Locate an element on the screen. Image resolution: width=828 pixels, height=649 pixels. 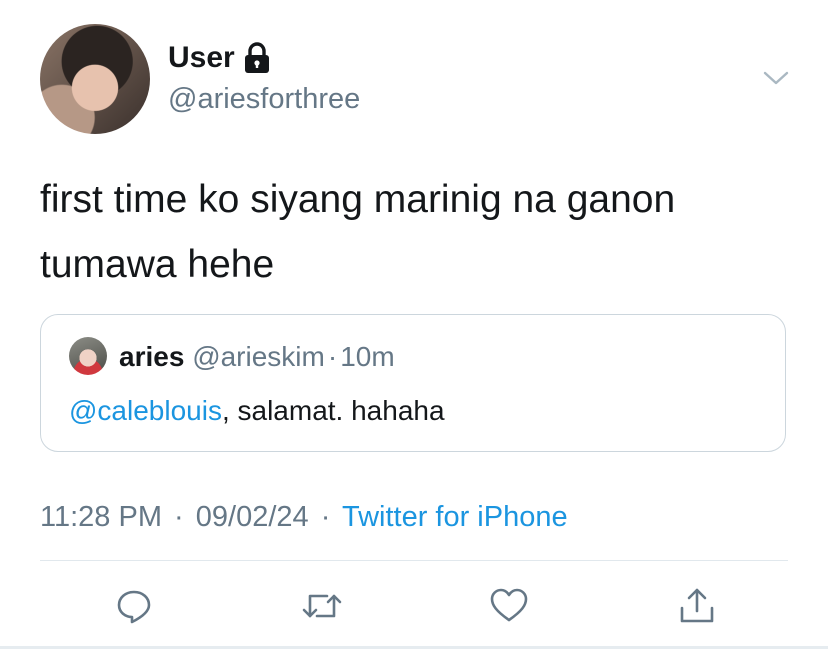
reply-button is located at coordinates (134, 606).